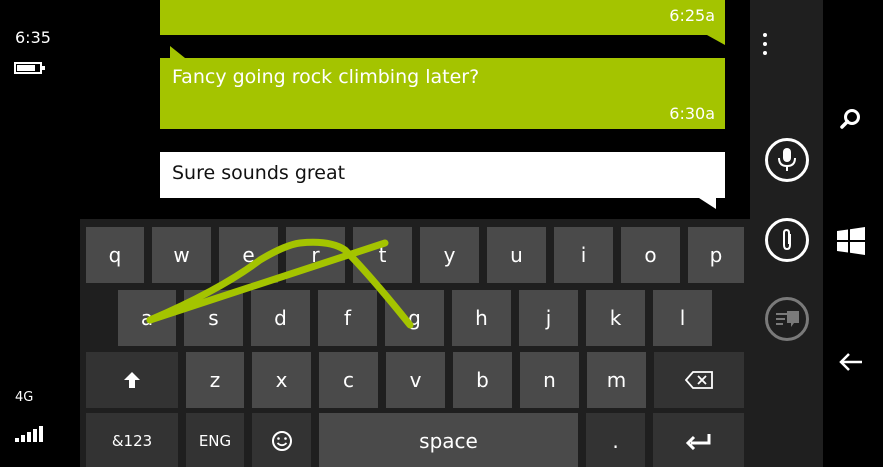  Describe the element at coordinates (281, 380) in the screenshot. I see `key-x: x` at that location.